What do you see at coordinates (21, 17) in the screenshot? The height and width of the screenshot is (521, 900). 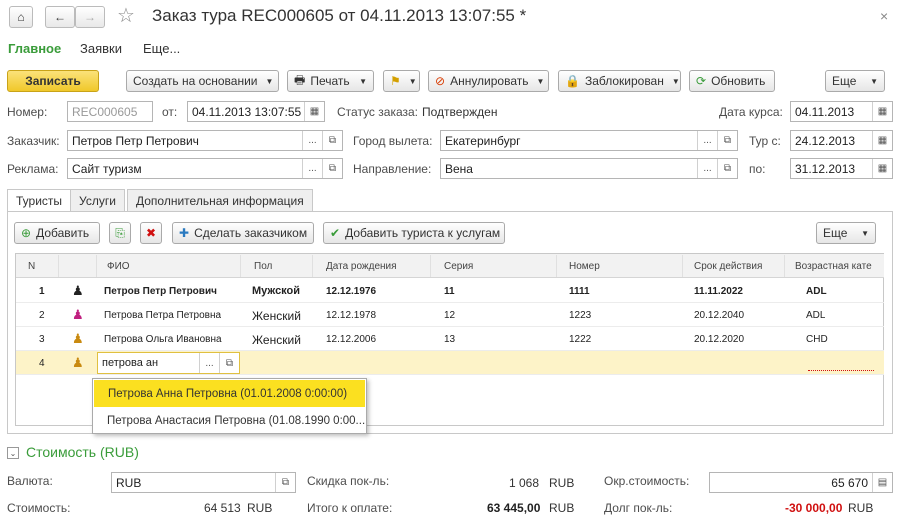 I see `home-button: ⌂` at bounding box center [21, 17].